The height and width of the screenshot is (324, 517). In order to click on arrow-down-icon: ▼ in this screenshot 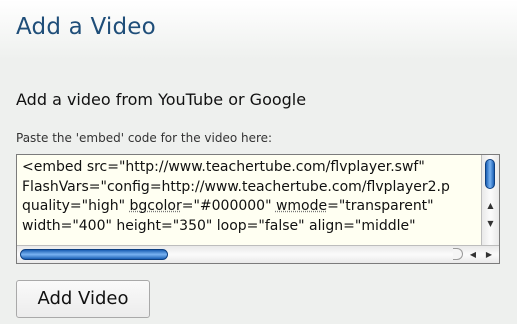, I will do `click(490, 224)`.